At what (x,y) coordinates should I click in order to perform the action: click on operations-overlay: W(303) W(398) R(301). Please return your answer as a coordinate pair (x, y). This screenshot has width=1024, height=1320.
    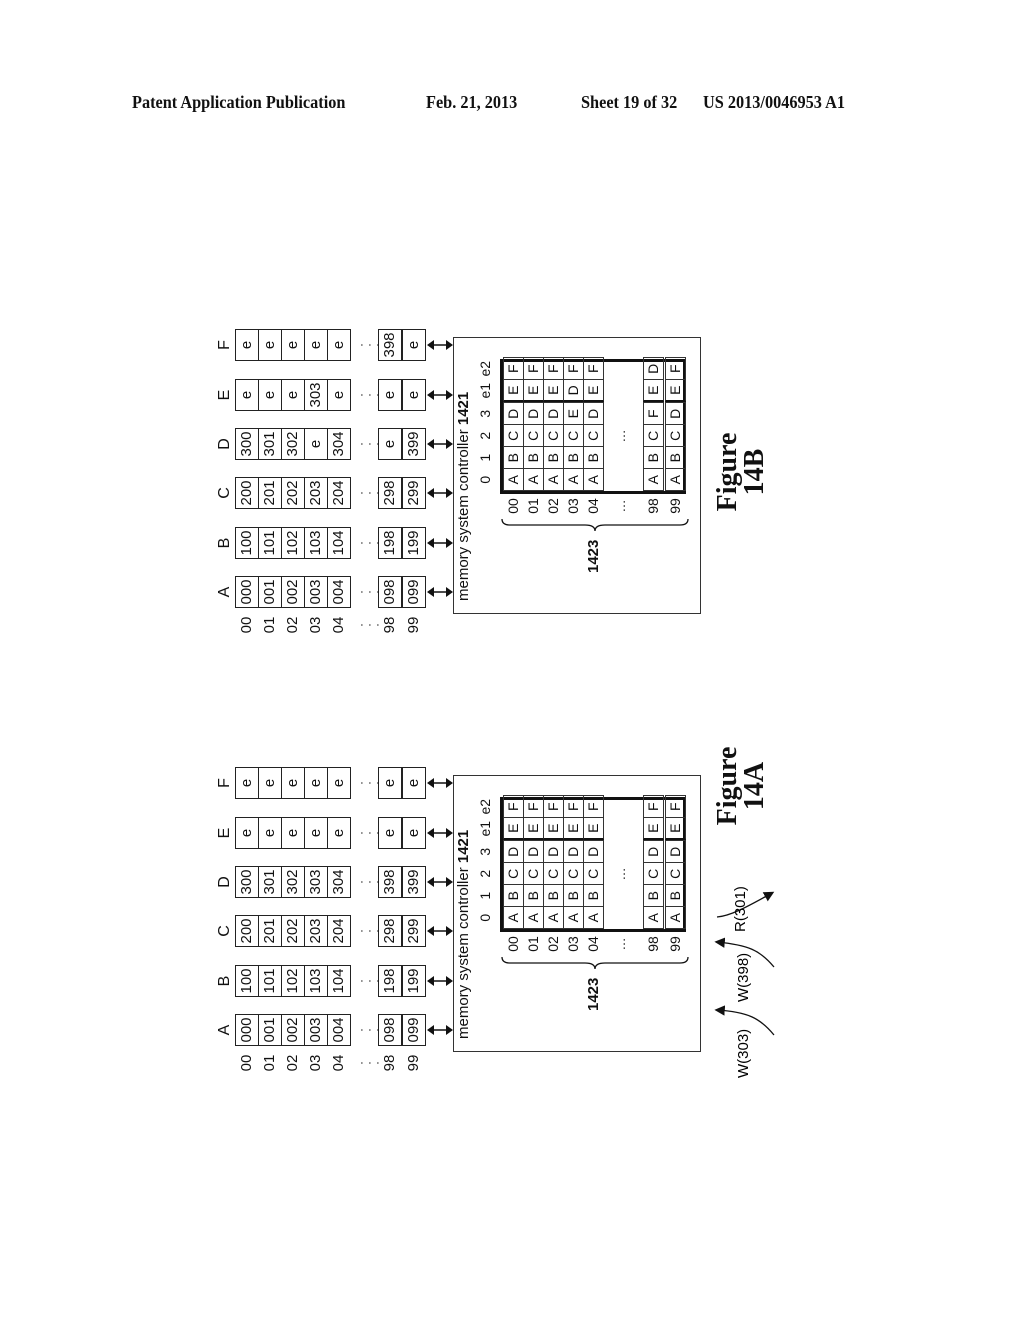
    Looking at the image, I should click on (744, 982).